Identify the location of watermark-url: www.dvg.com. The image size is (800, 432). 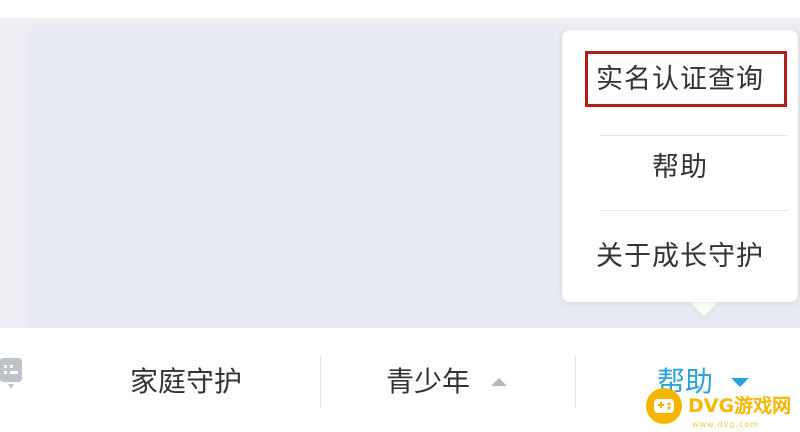
(725, 424).